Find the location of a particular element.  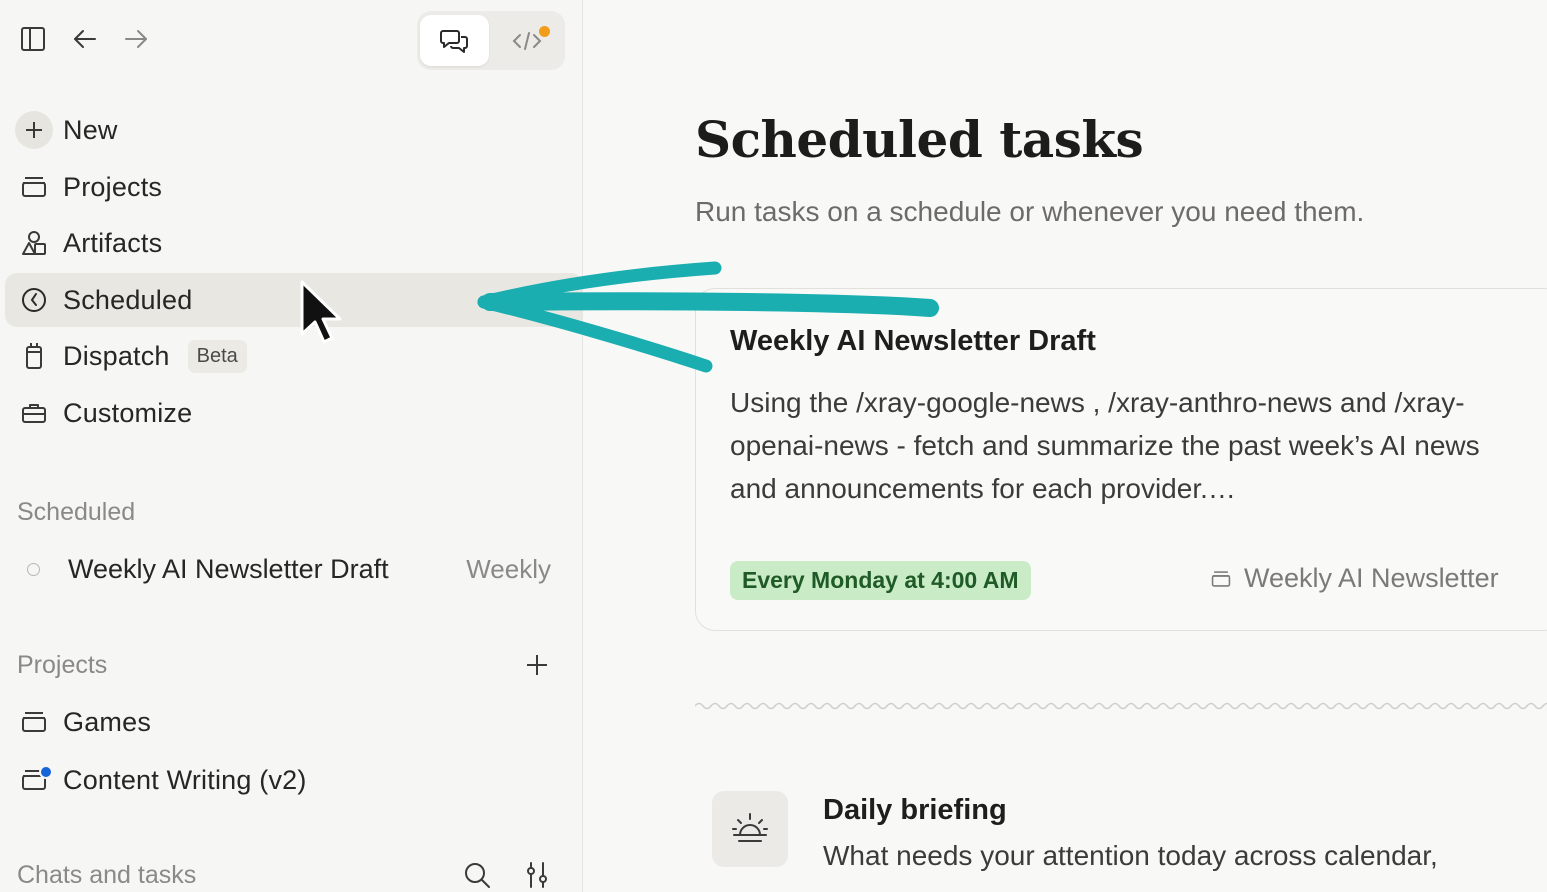

scheduled-section-label: Scheduled is located at coordinates (76, 512).